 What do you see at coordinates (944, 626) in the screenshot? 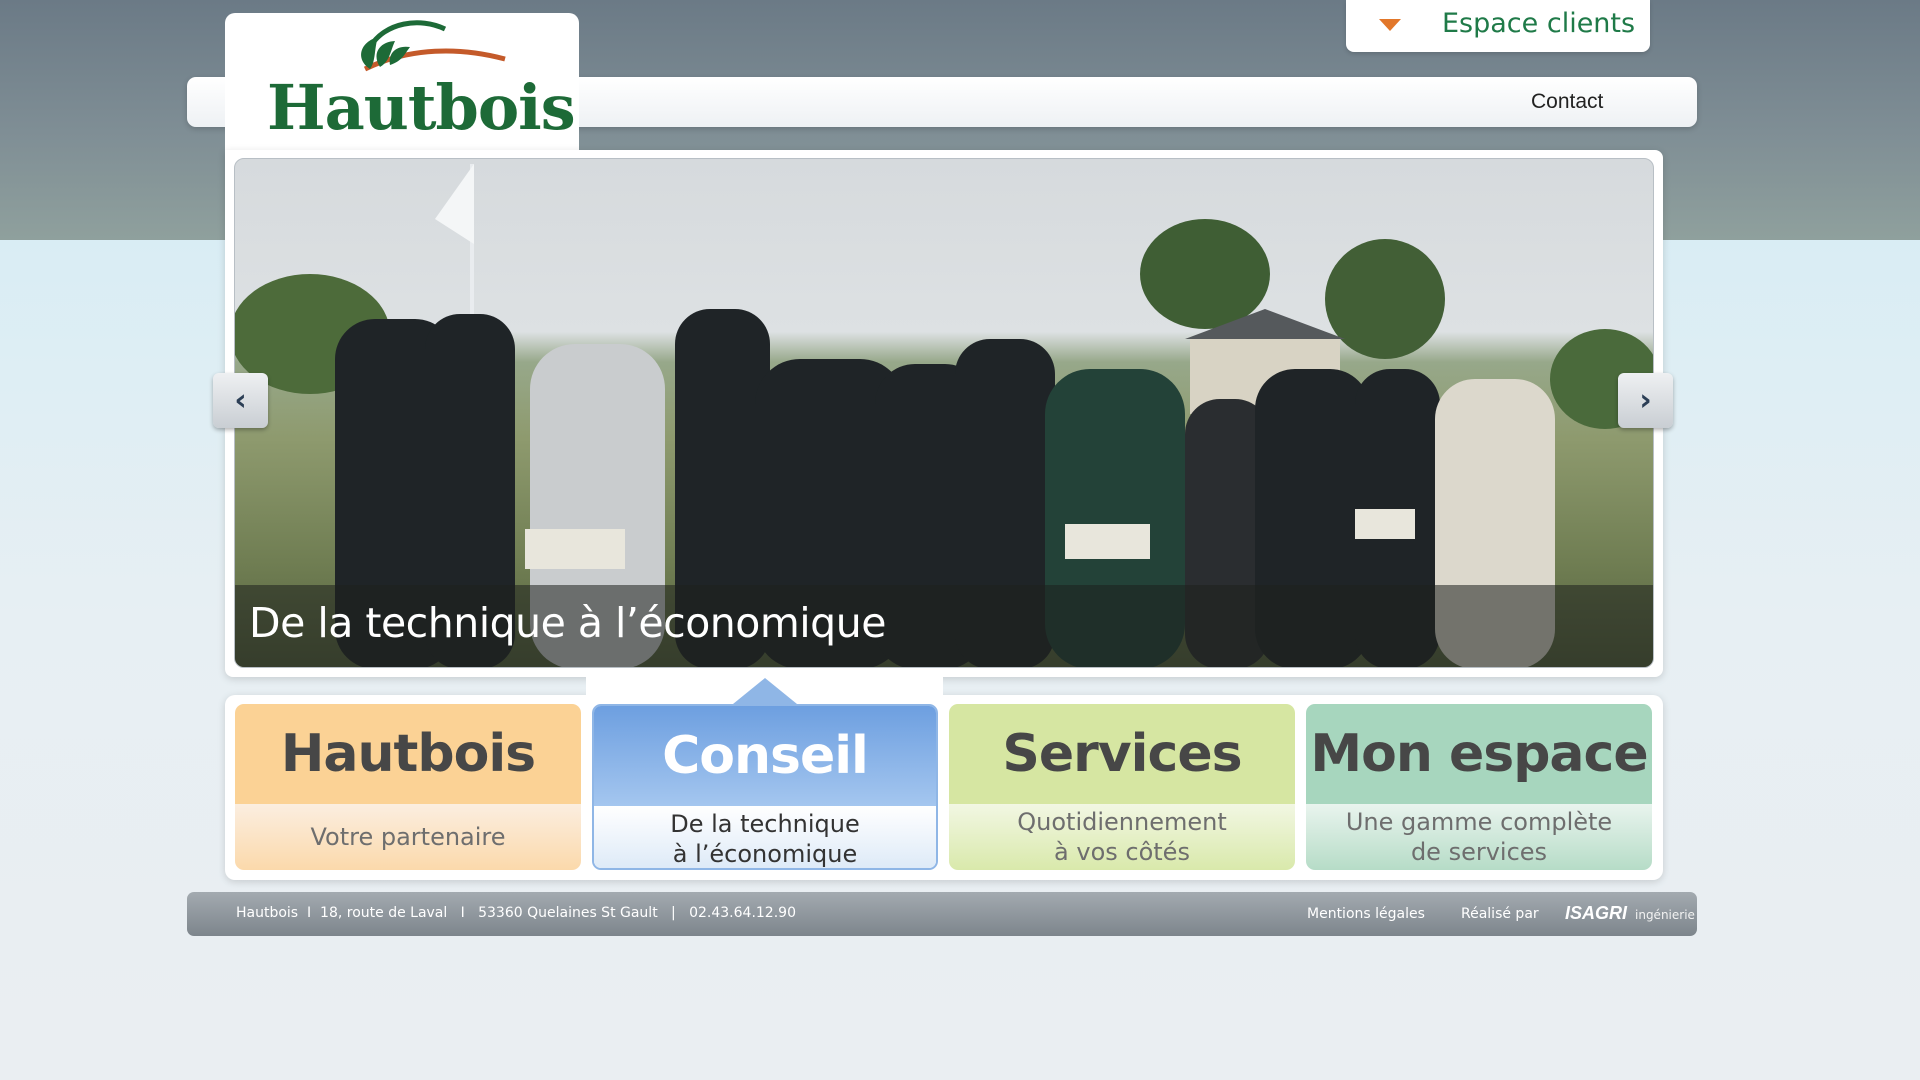
I see `caption-bar: De la technique à l’économique` at bounding box center [944, 626].